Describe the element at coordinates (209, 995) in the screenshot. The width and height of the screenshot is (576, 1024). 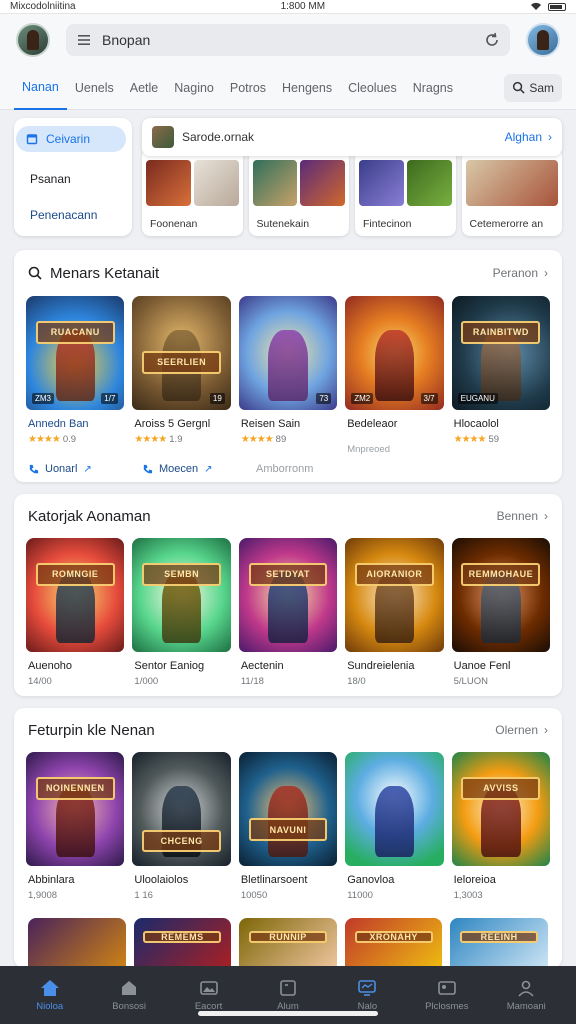
I see `nav-images: Eacort` at that location.